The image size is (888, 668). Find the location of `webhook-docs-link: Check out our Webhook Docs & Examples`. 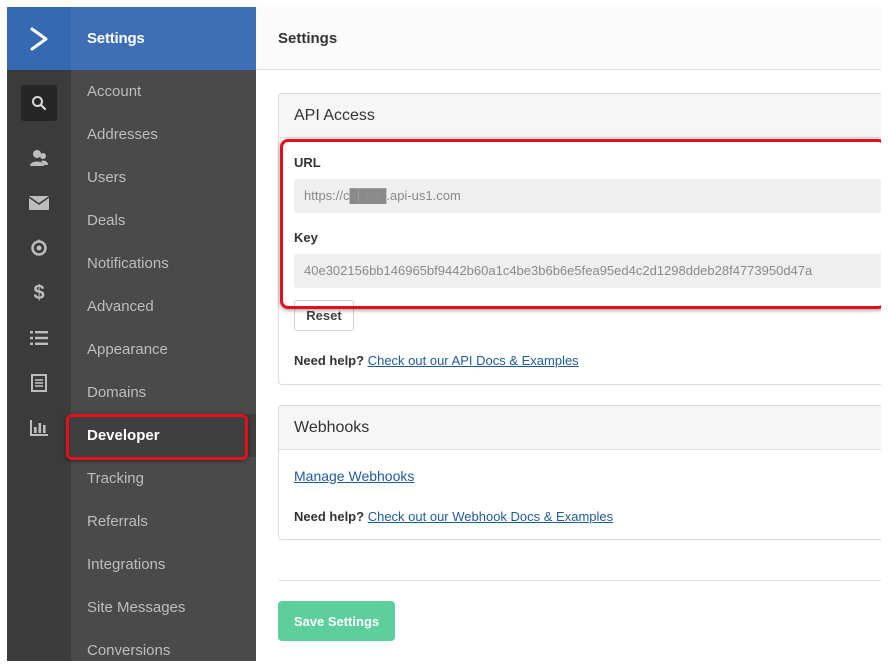

webhook-docs-link: Check out our Webhook Docs & Examples is located at coordinates (490, 516).